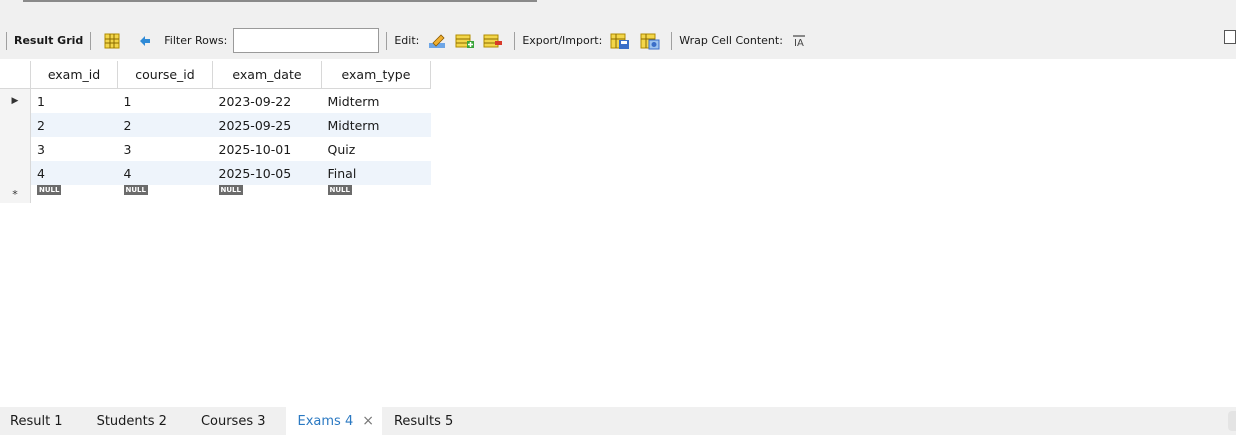 This screenshot has height=435, width=1236. I want to click on cell-exam-date: 2025-09-25, so click(267, 125).